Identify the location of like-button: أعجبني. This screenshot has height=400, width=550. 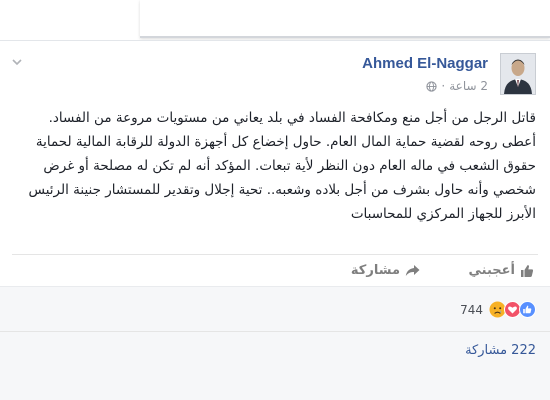
(501, 270).